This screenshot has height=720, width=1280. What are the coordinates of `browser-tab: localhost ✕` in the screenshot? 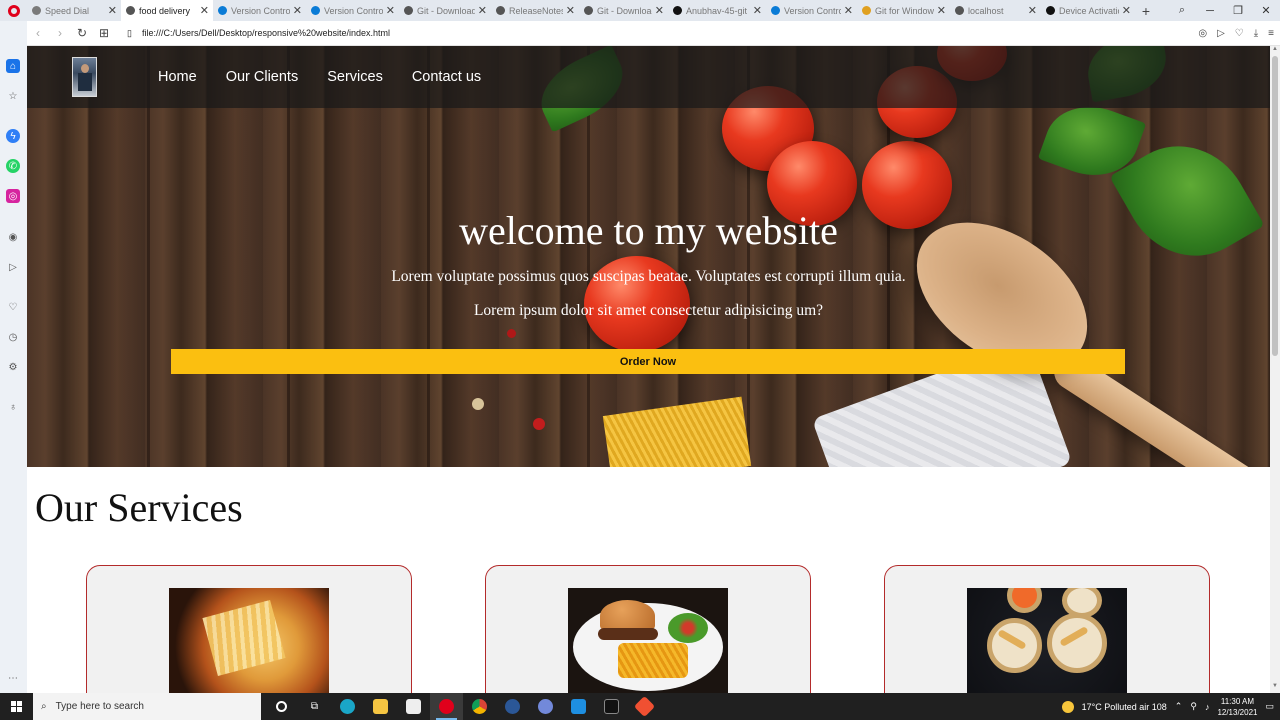 It's located at (995, 10).